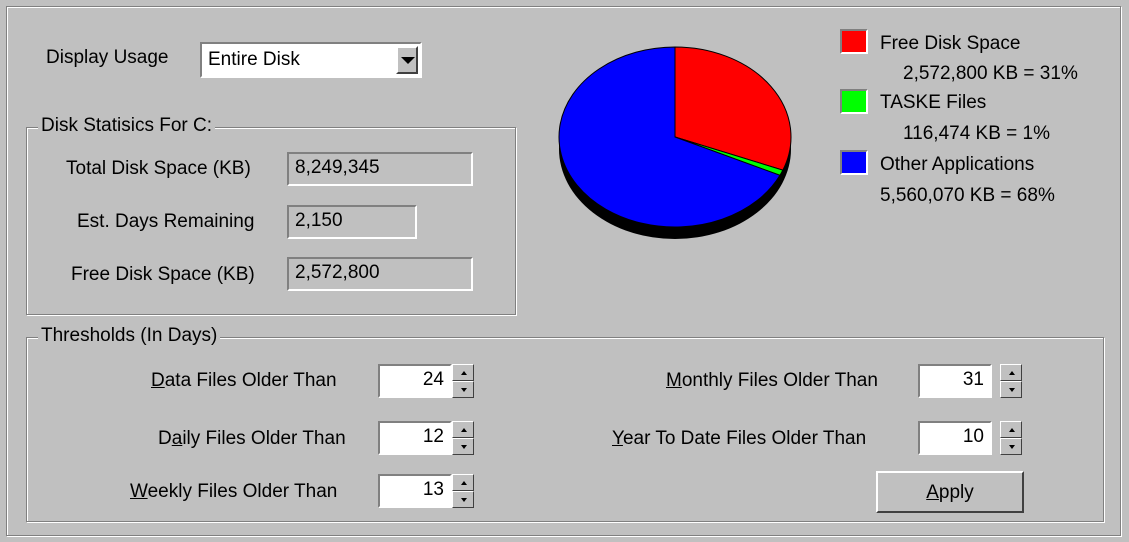  I want to click on days-remaining-field: 2,150, so click(352, 222).